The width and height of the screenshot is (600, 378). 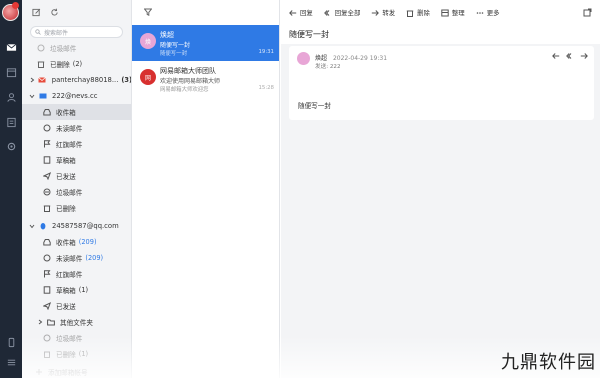 I want to click on message-item: 焕 焕超 随便写一封 随便写一封 19:31, so click(x=205, y=43).